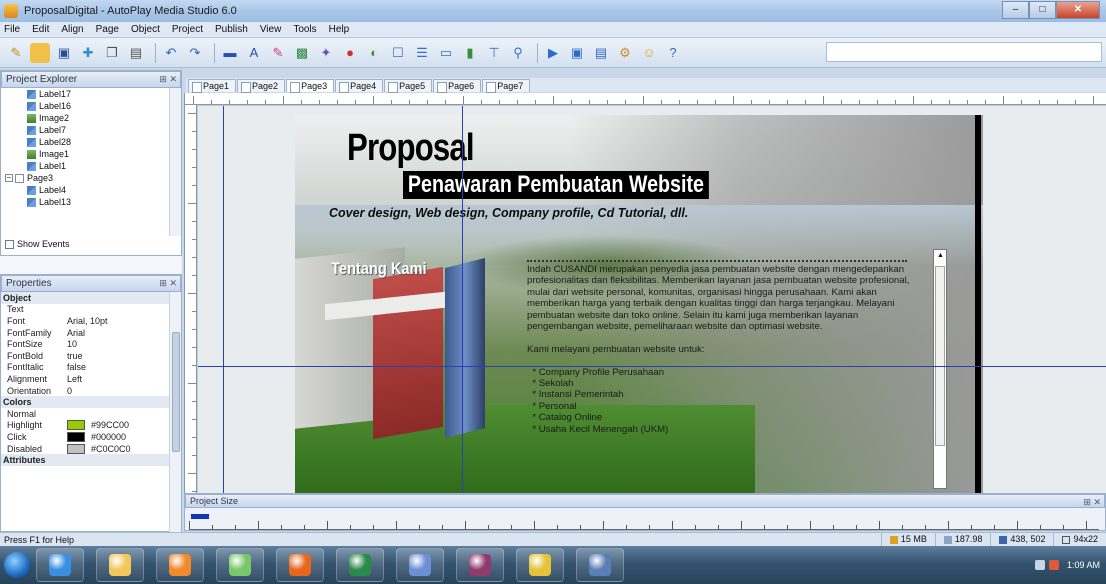  What do you see at coordinates (310, 86) in the screenshot?
I see `tab-page3: Page3` at bounding box center [310, 86].